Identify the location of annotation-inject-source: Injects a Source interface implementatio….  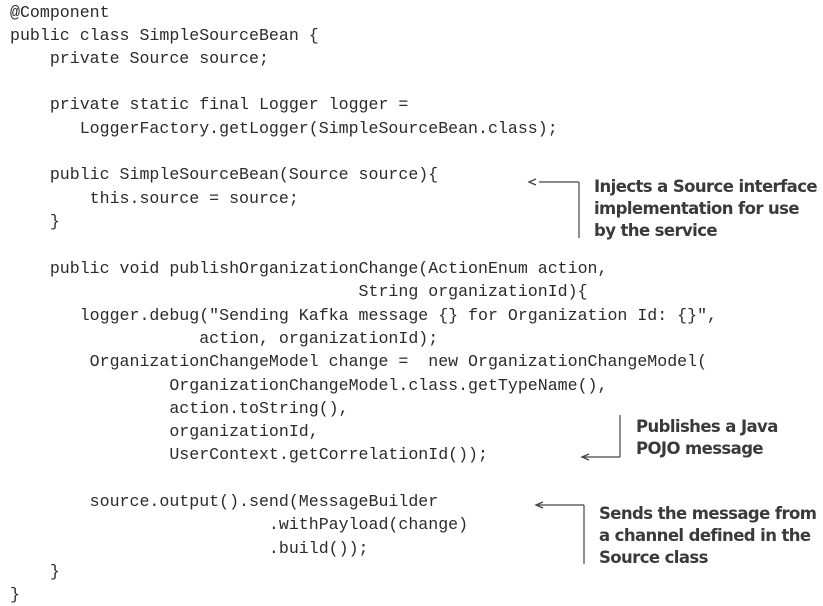
(706, 209).